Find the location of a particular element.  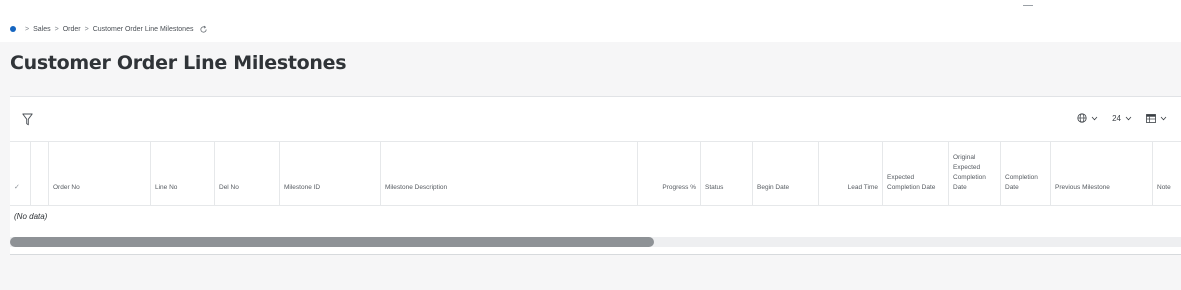

scrollbar-thumb is located at coordinates (332, 242).